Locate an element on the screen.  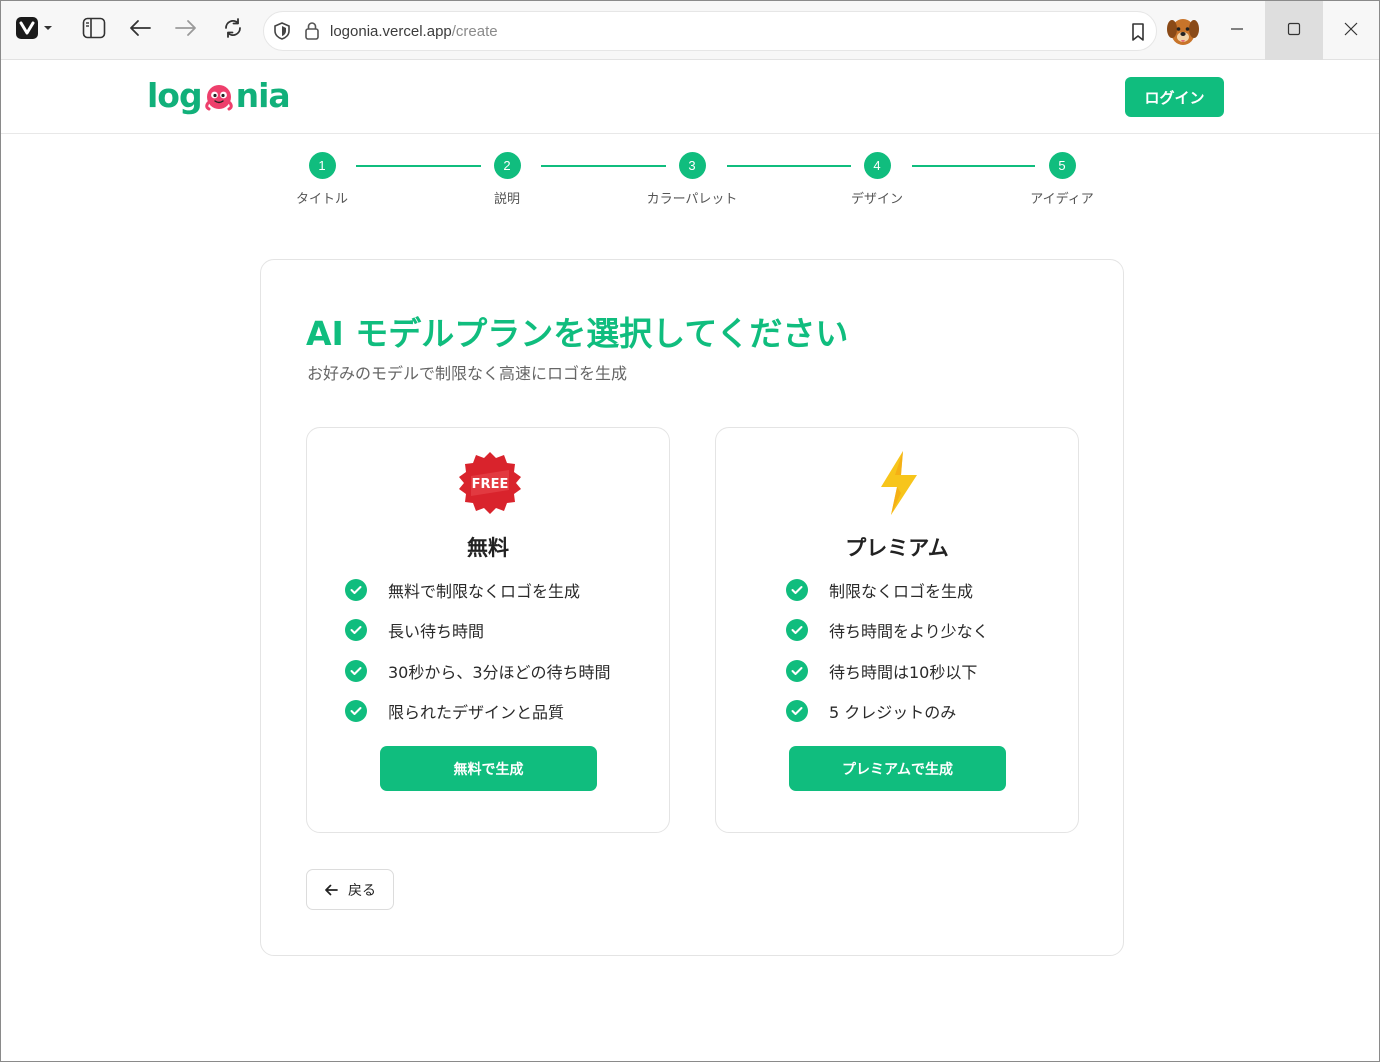
url-text: logonia.vercel.app/create is located at coordinates (414, 31).